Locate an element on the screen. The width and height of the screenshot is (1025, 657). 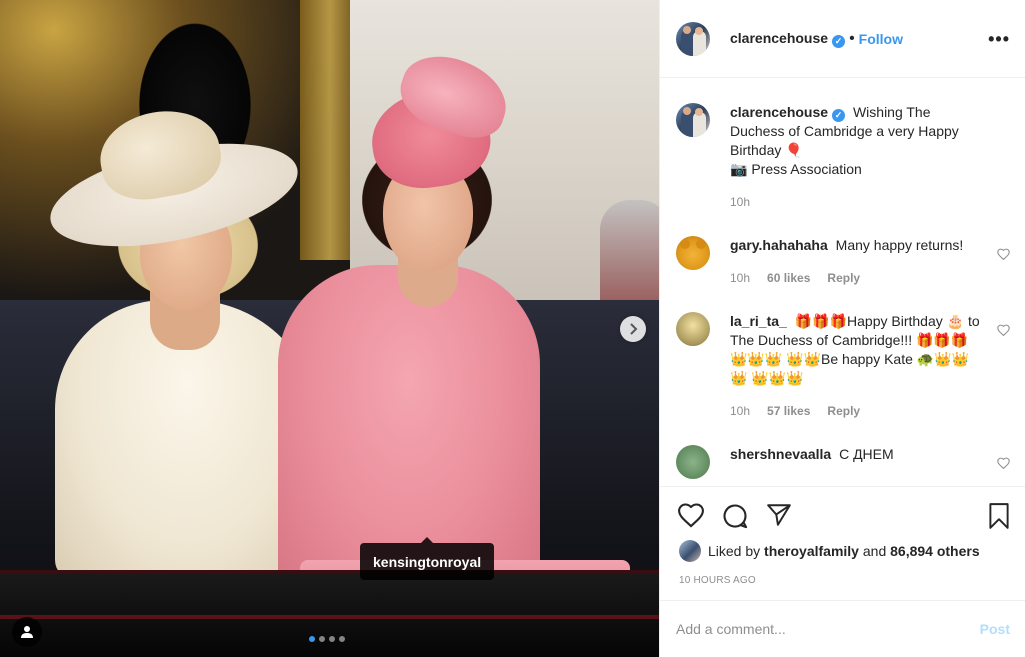
post-comment-button: Post is located at coordinates (995, 629).